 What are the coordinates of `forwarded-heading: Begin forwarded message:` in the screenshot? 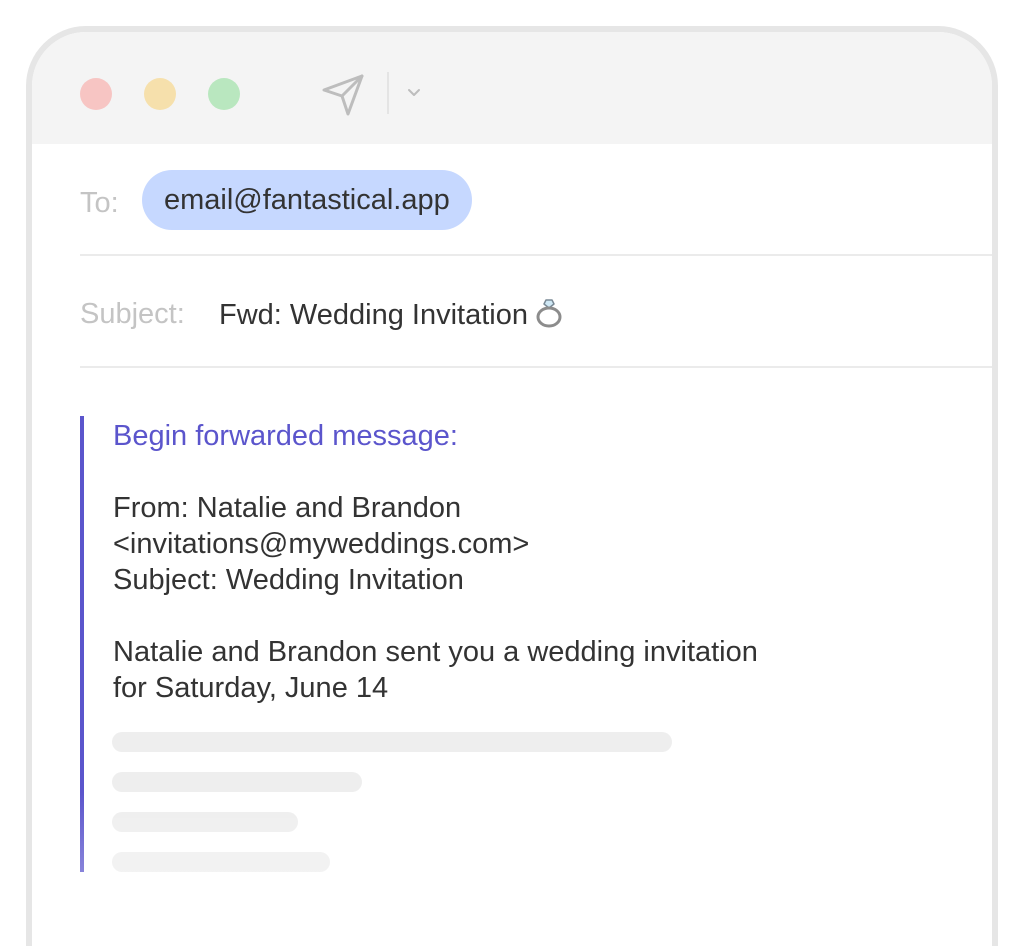 It's located at (285, 436).